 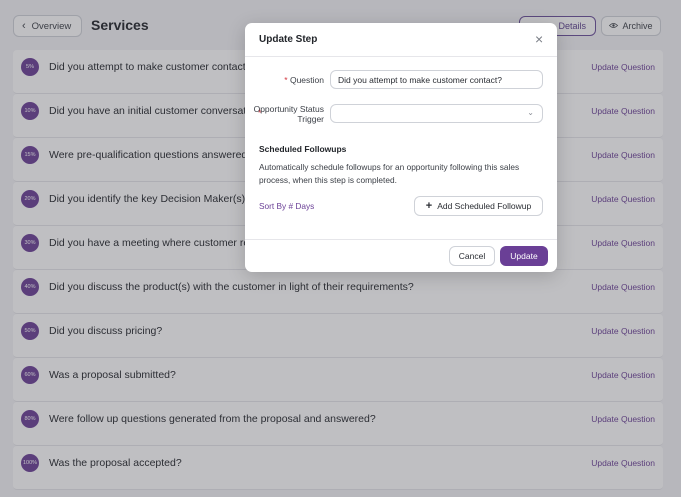 I want to click on add-scheduled-followup-button: + Add Scheduled Followup, so click(x=478, y=206).